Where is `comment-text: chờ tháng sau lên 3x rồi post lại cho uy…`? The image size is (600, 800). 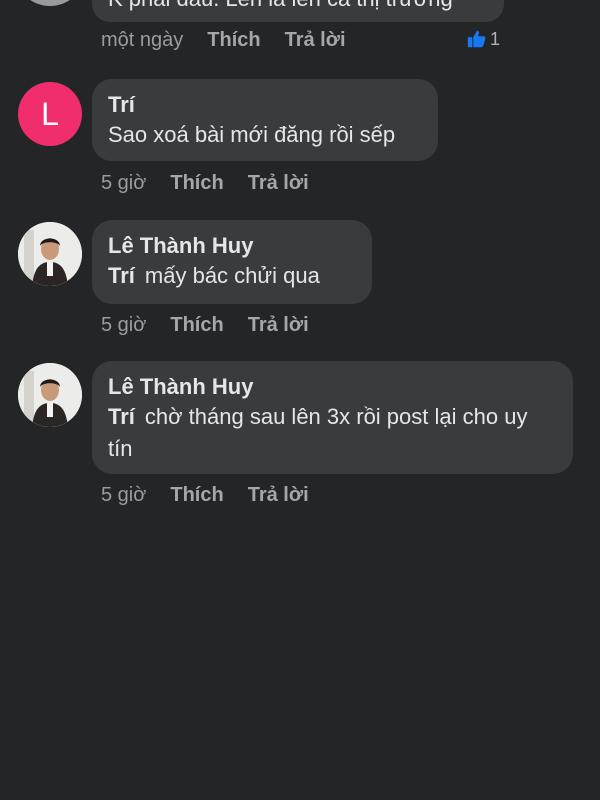
comment-text: chờ tháng sau lên 3x rồi post lại cho uy… is located at coordinates (318, 432).